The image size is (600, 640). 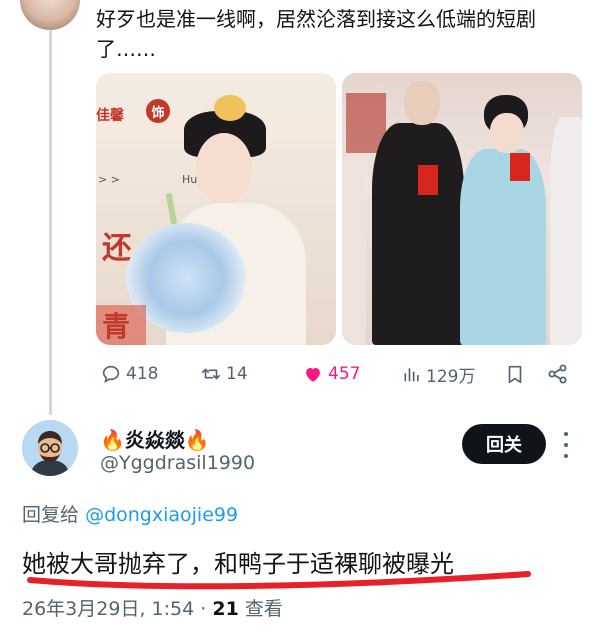 I want to click on reply-avatar, so click(x=50, y=448).